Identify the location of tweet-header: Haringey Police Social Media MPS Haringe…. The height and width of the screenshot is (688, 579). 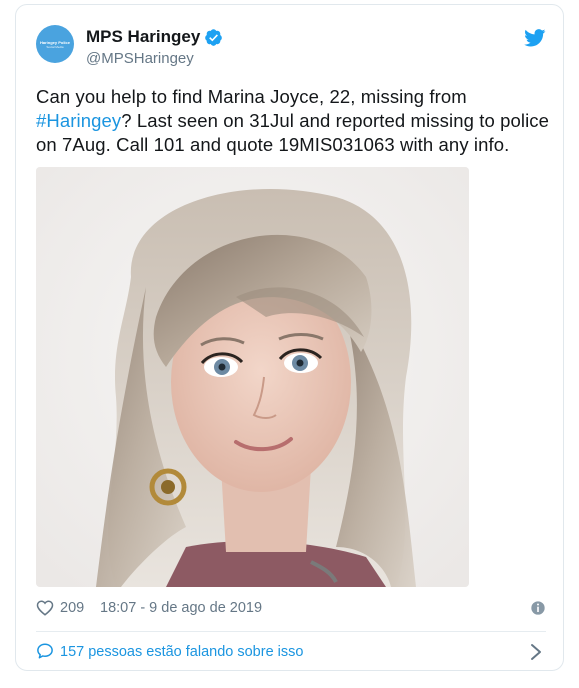
(291, 50).